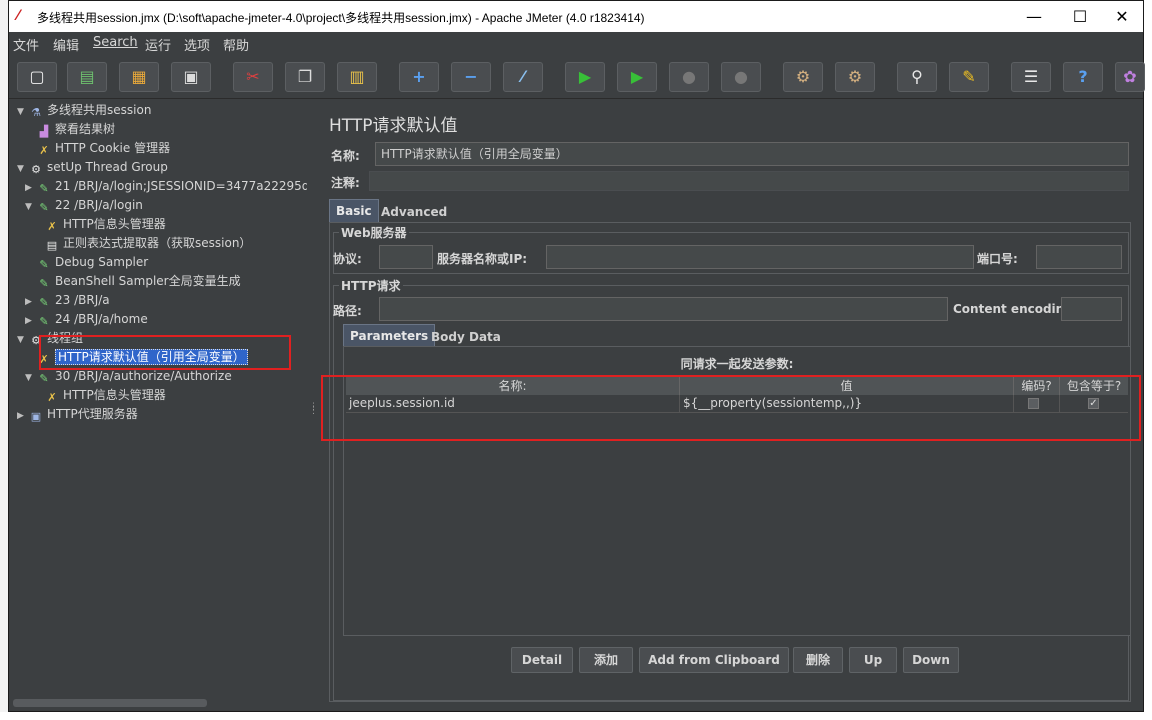  What do you see at coordinates (414, 212) in the screenshot?
I see `tab-advanced: Advanced` at bounding box center [414, 212].